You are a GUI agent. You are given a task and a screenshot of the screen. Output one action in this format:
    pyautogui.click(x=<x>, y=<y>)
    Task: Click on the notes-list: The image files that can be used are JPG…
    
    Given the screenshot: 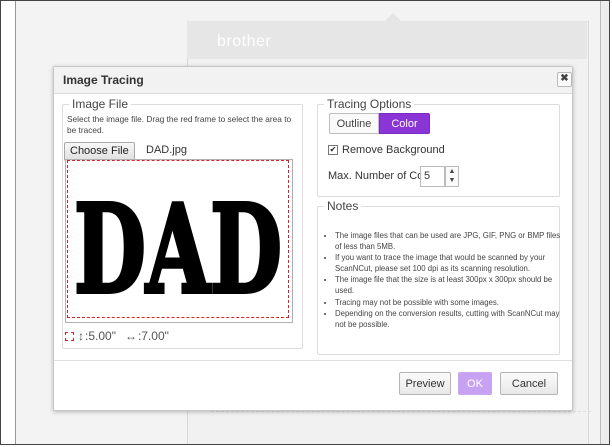 What is the action you would take?
    pyautogui.click(x=444, y=281)
    